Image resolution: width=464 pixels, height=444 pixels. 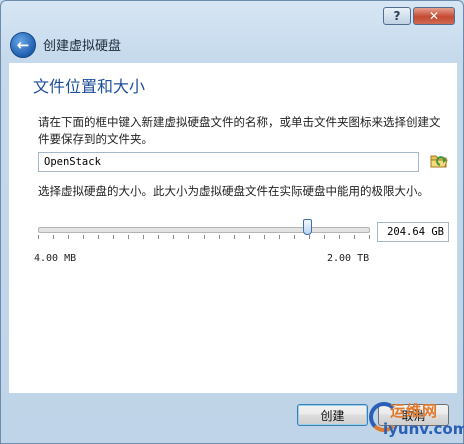 I want to click on close-button: ✕, so click(x=434, y=16).